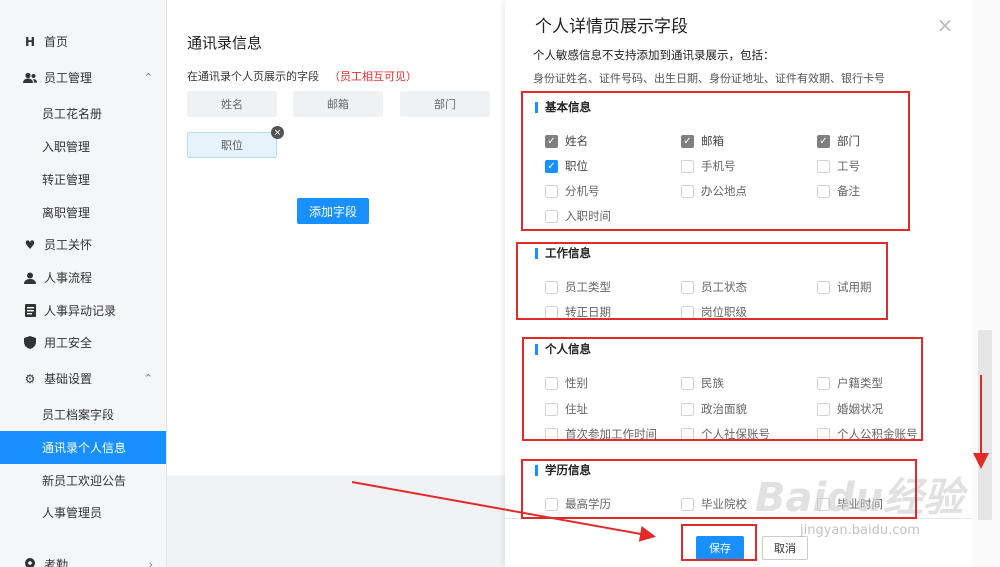 This screenshot has width=1000, height=567. Describe the element at coordinates (854, 287) in the screenshot. I see `checkbox-label: 试用期` at that location.